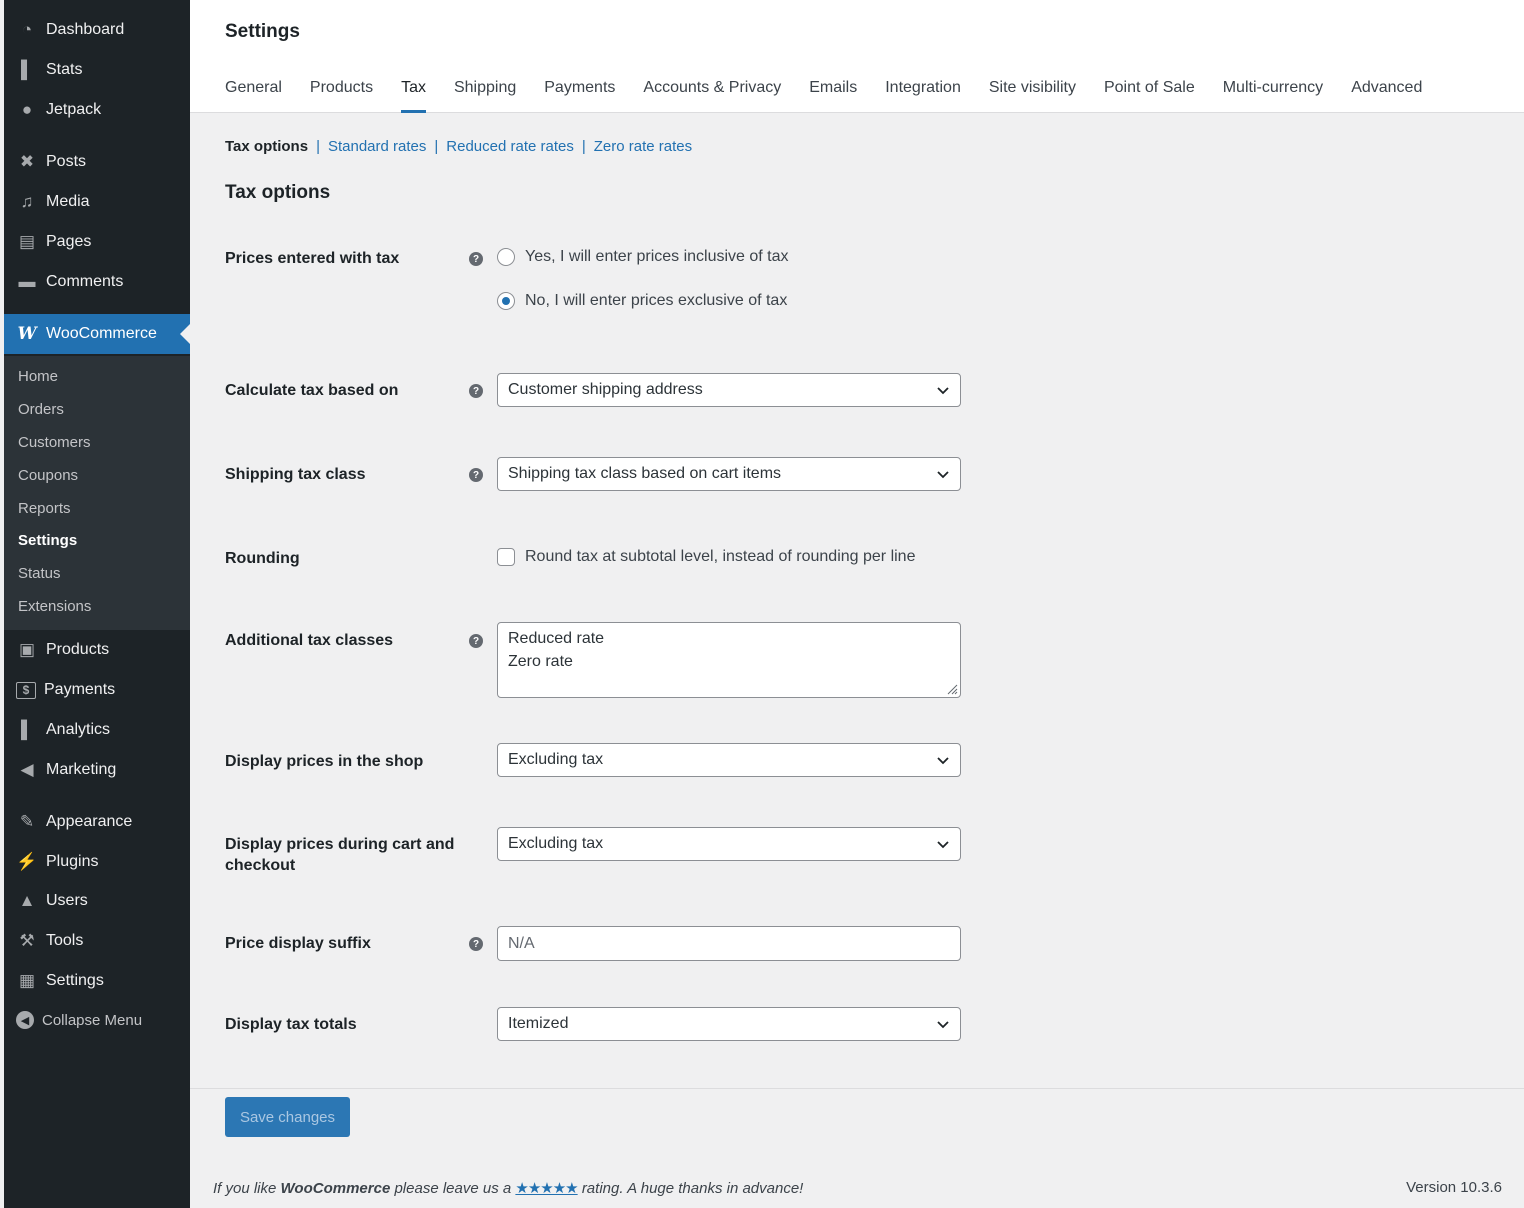  What do you see at coordinates (27, 241) in the screenshot?
I see `pages-icon: ▤` at bounding box center [27, 241].